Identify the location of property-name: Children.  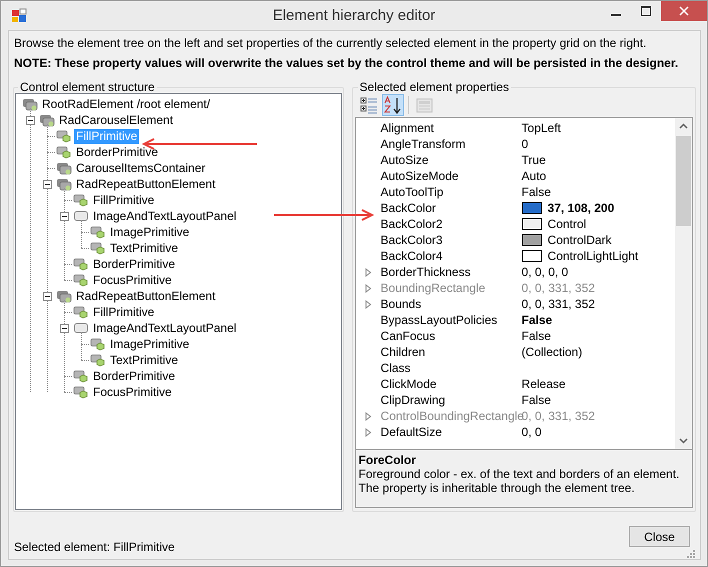
(451, 352).